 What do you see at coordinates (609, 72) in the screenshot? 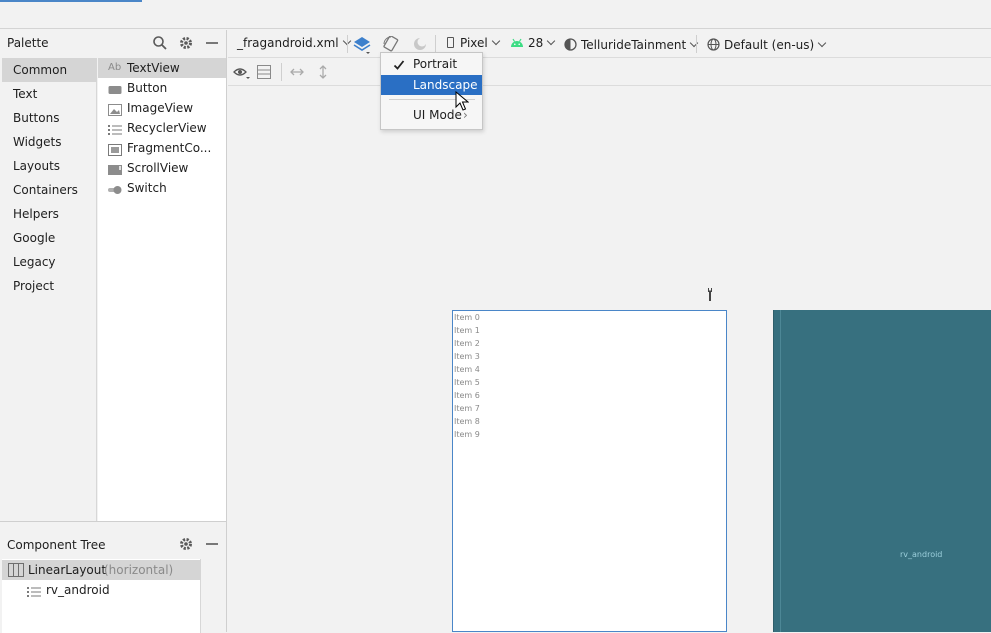
I see `view-options-toolbar` at bounding box center [609, 72].